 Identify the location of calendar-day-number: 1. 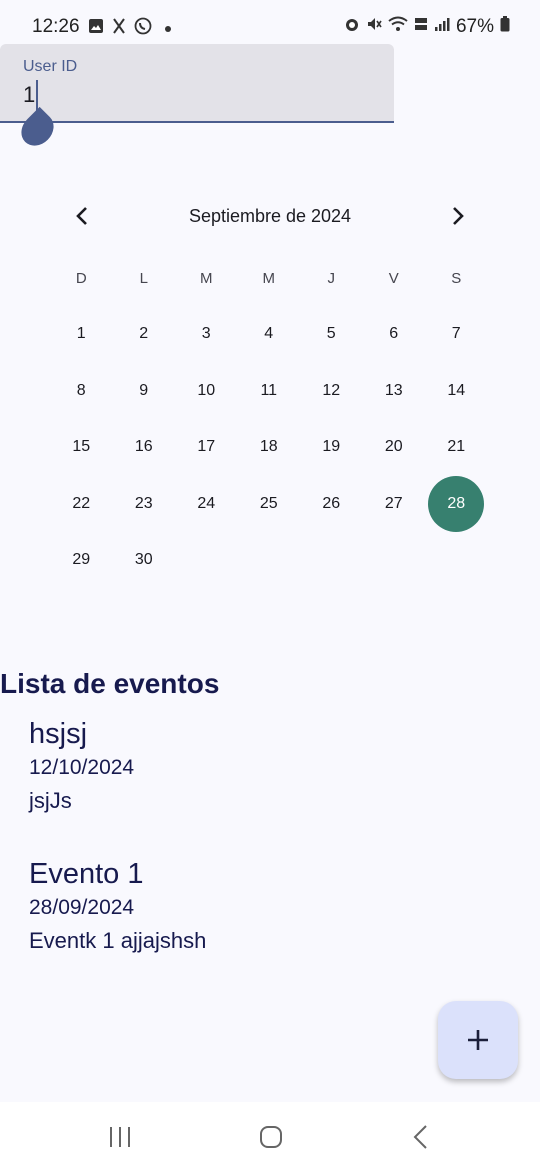
(81, 334).